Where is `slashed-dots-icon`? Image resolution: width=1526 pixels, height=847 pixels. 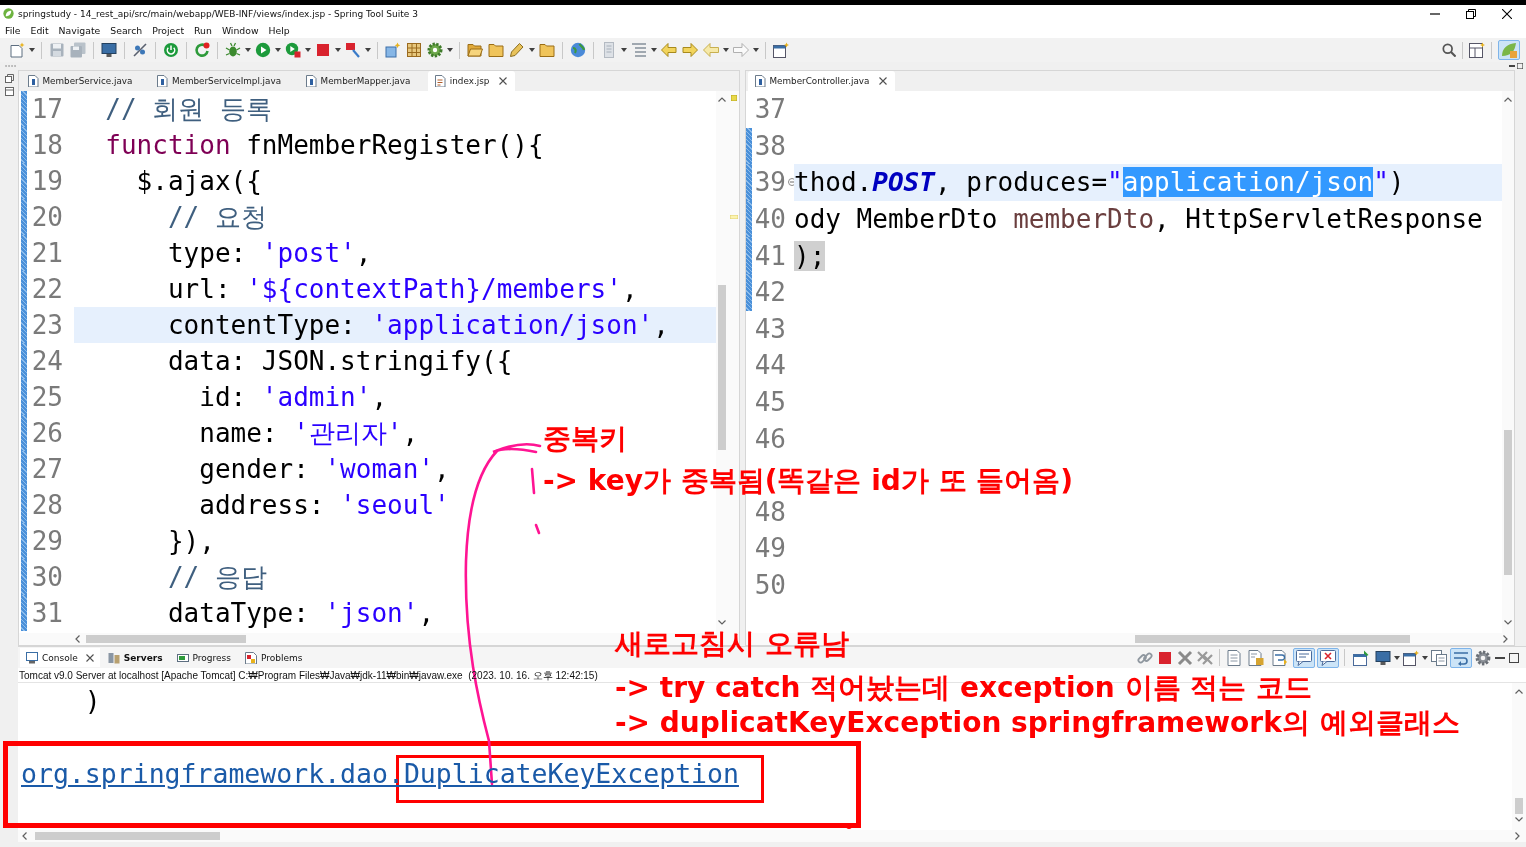
slashed-dots-icon is located at coordinates (140, 50).